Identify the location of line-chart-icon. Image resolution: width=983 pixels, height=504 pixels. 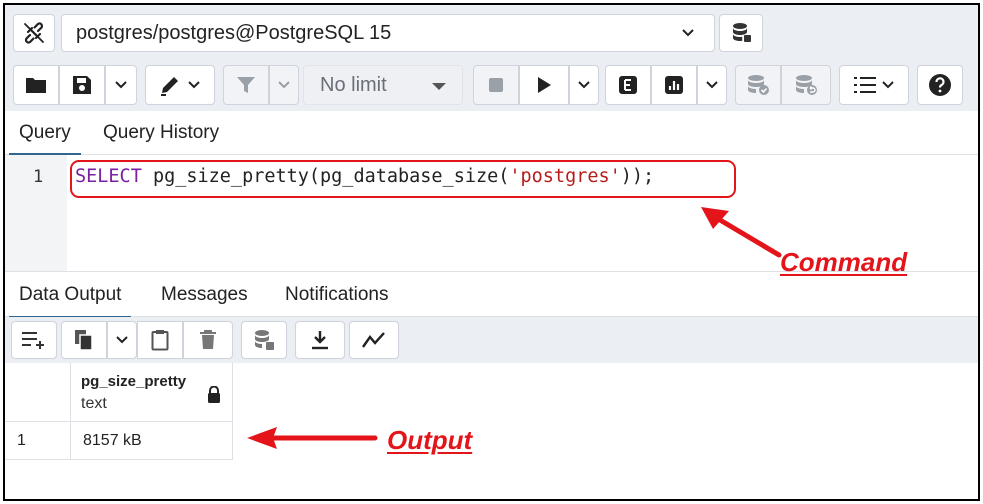
(373, 340).